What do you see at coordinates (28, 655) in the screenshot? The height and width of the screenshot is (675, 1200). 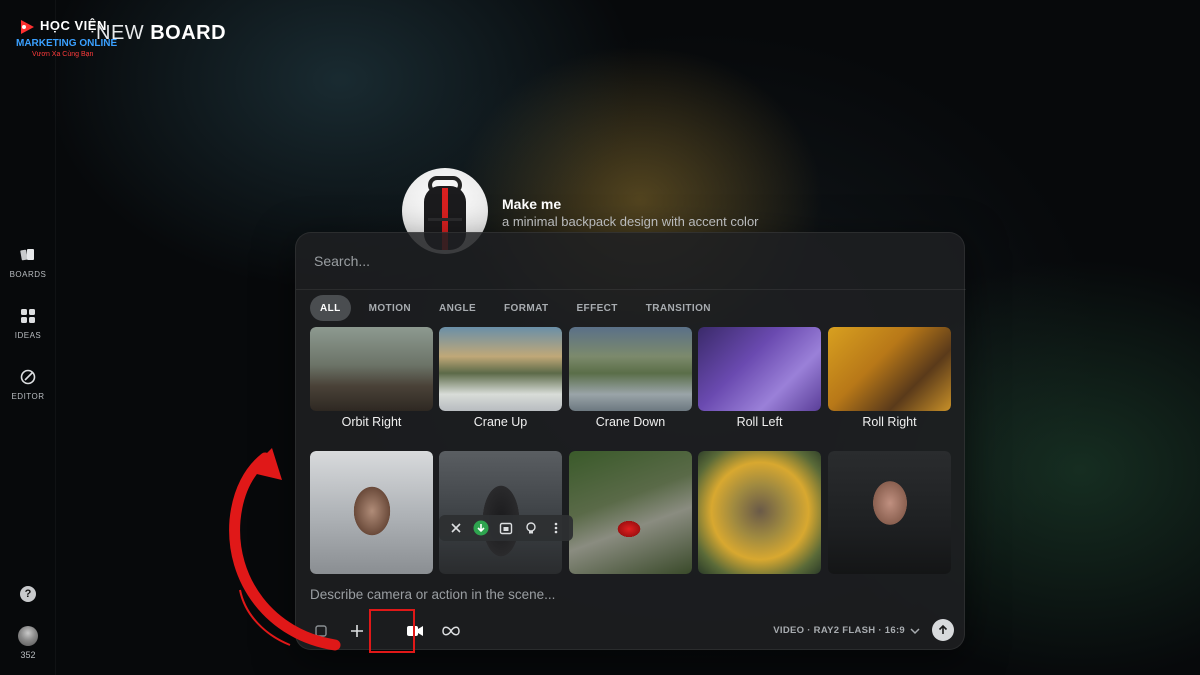 I see `credits-count: 352` at bounding box center [28, 655].